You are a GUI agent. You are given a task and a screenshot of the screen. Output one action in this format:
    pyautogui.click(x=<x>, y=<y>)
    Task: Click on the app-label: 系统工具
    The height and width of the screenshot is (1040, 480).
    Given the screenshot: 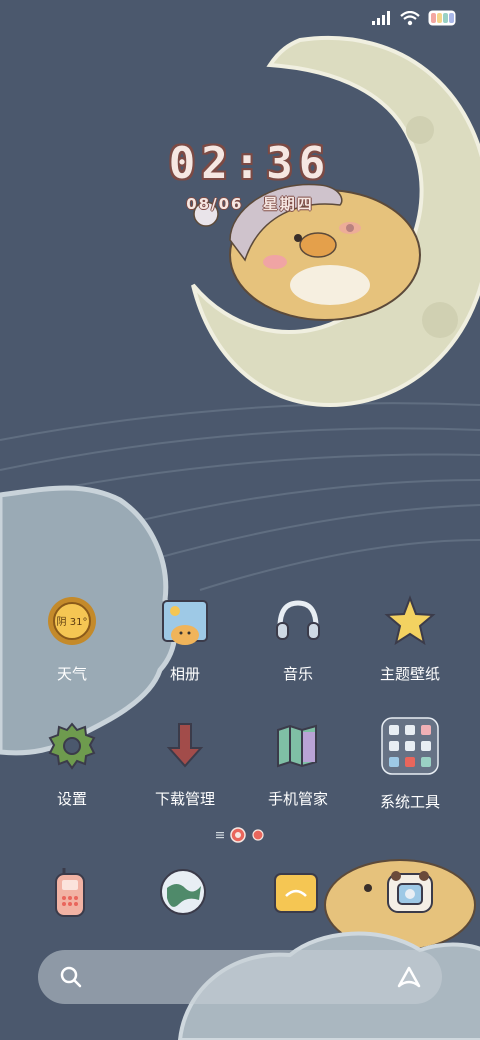 What is the action you would take?
    pyautogui.click(x=409, y=802)
    